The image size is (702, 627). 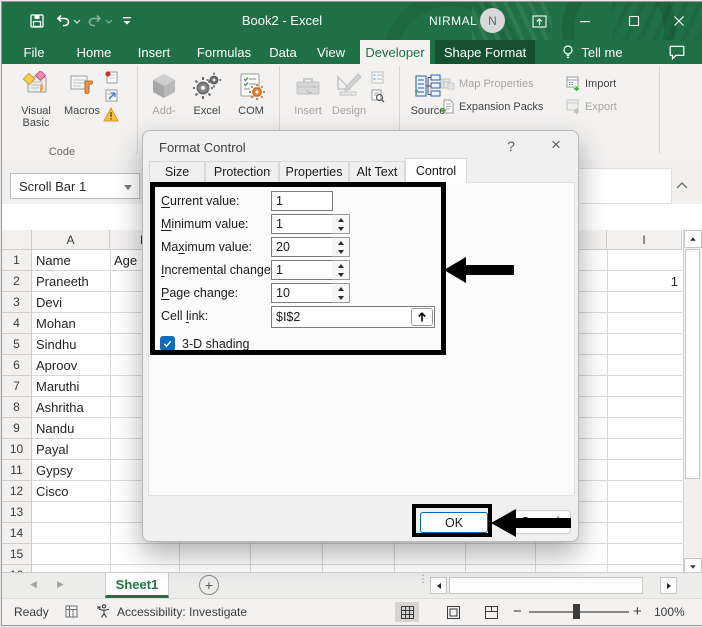 What do you see at coordinates (637, 611) in the screenshot?
I see `zoom-in-icon: +` at bounding box center [637, 611].